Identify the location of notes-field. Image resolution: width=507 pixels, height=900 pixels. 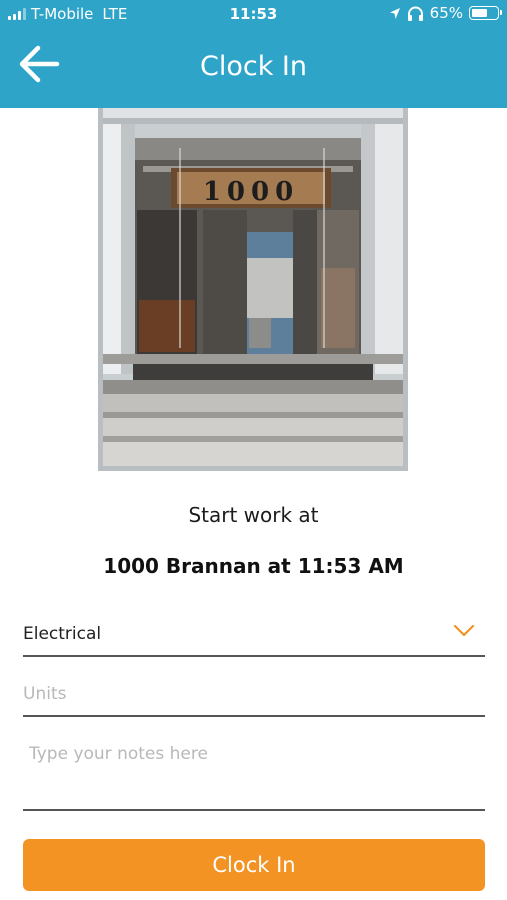
(254, 770).